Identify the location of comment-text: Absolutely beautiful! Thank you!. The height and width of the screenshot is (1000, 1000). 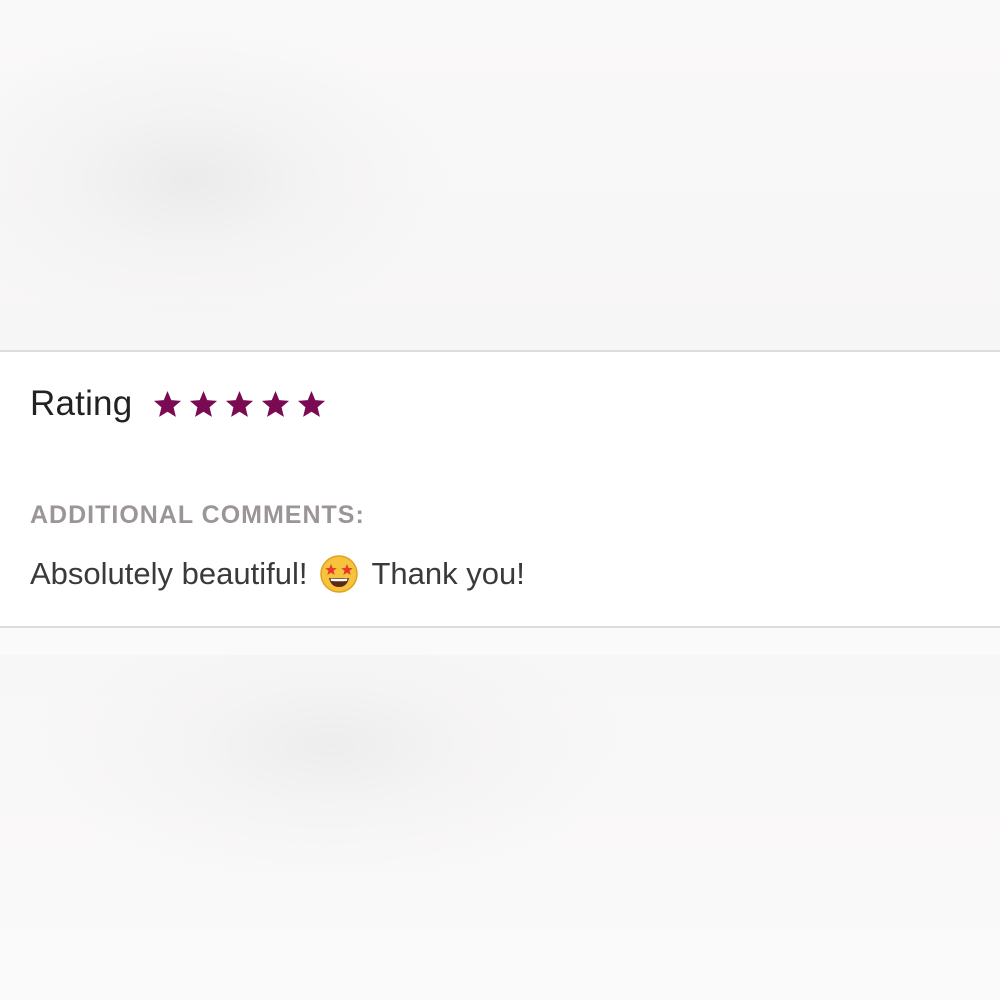
(277, 574).